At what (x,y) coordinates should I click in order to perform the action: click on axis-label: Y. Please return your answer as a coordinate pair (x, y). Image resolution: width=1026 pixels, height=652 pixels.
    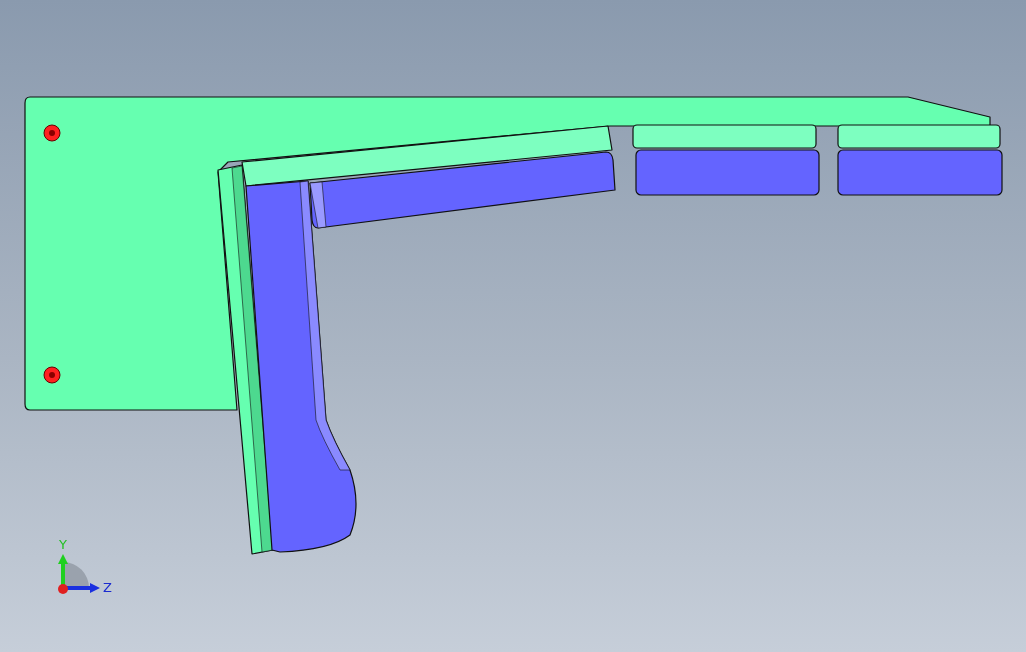
    Looking at the image, I should click on (63, 544).